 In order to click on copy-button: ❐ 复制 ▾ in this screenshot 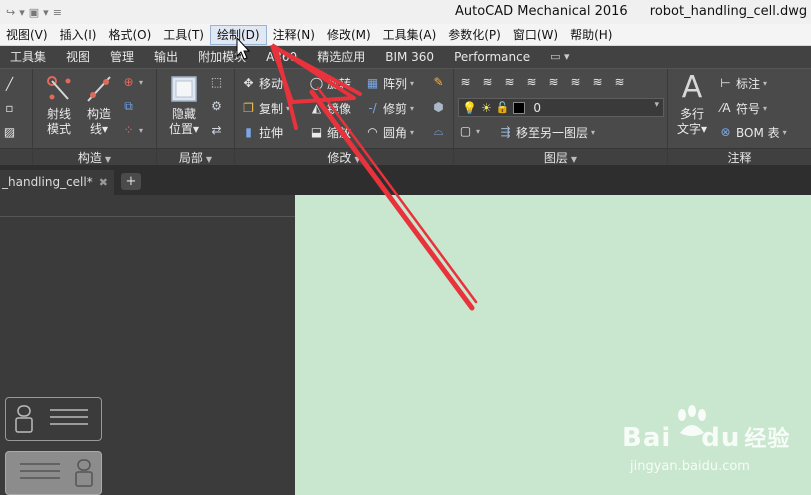, I will do `click(265, 108)`.